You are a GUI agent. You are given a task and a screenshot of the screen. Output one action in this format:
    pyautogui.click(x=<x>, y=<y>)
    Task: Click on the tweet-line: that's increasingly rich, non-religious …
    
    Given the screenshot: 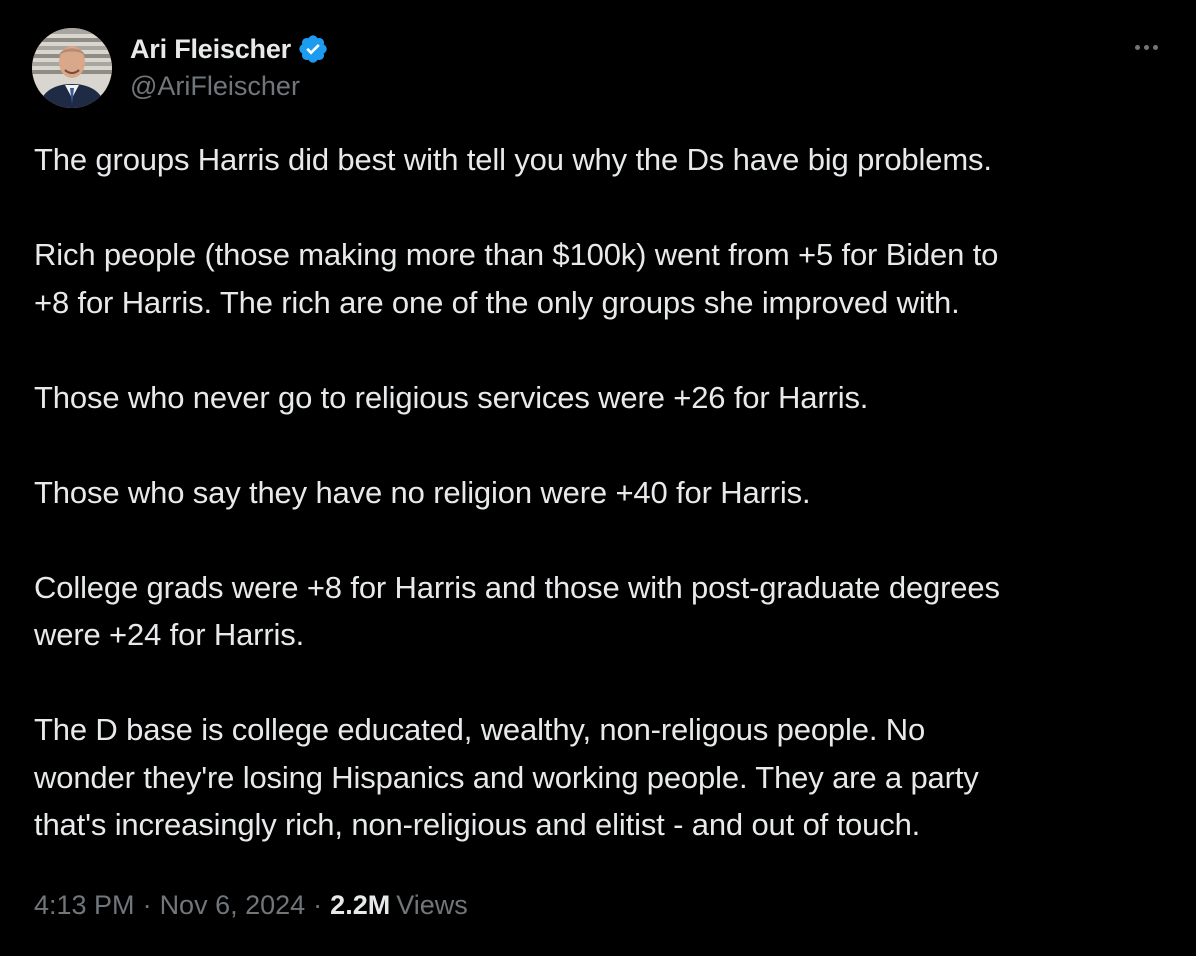 What is the action you would take?
    pyautogui.click(x=477, y=824)
    